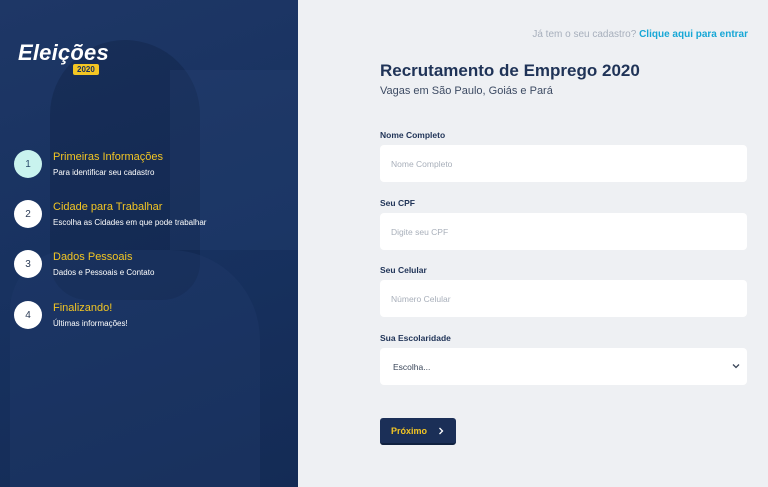  I want to click on brand-logo: Eleições 2020, so click(63, 57).